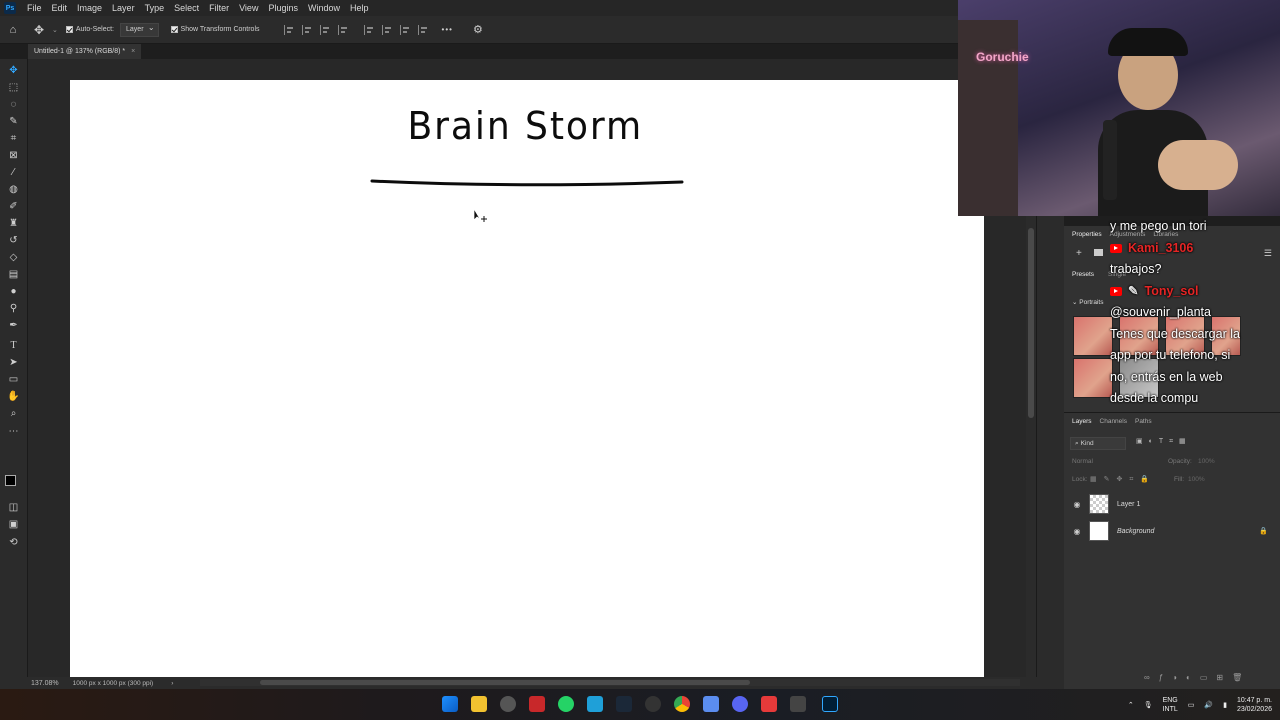 The width and height of the screenshot is (1280, 720). What do you see at coordinates (10, 480) in the screenshot?
I see `foreground-color-swatch` at bounding box center [10, 480].